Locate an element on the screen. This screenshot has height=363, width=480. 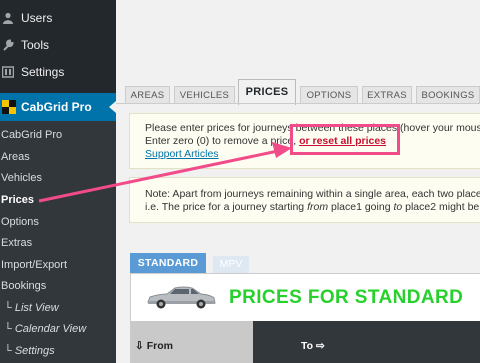
tab-options: OPTIONS is located at coordinates (329, 95).